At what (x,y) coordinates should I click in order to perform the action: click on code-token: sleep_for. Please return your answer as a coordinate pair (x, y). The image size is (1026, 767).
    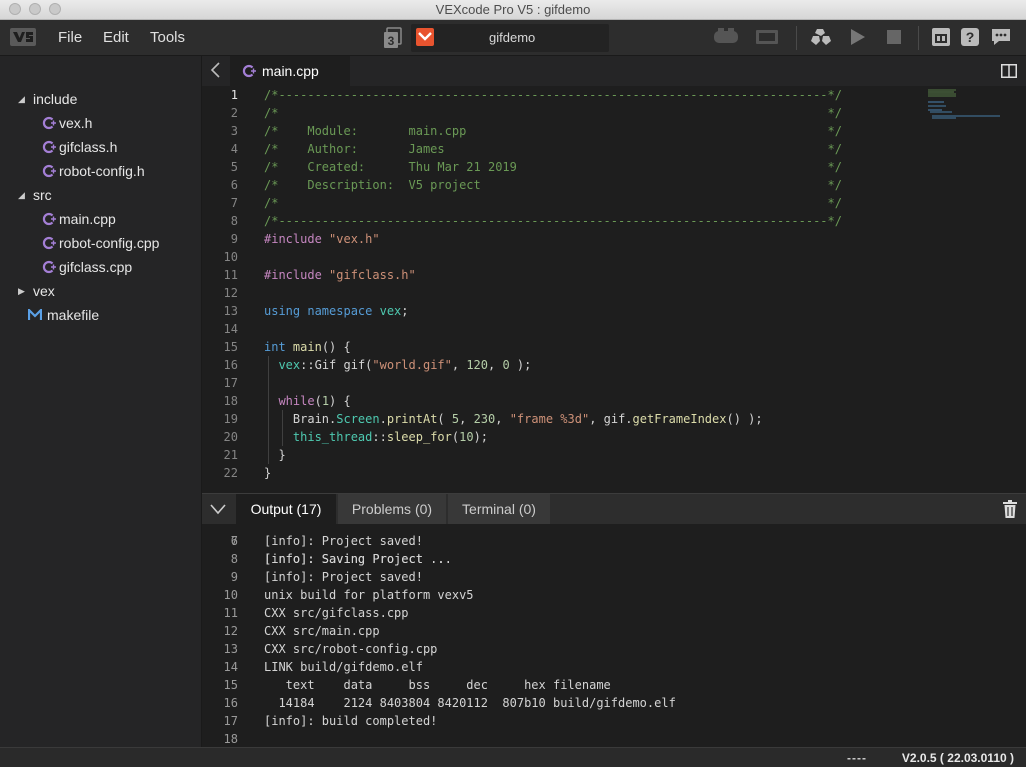
    Looking at the image, I should click on (419, 437).